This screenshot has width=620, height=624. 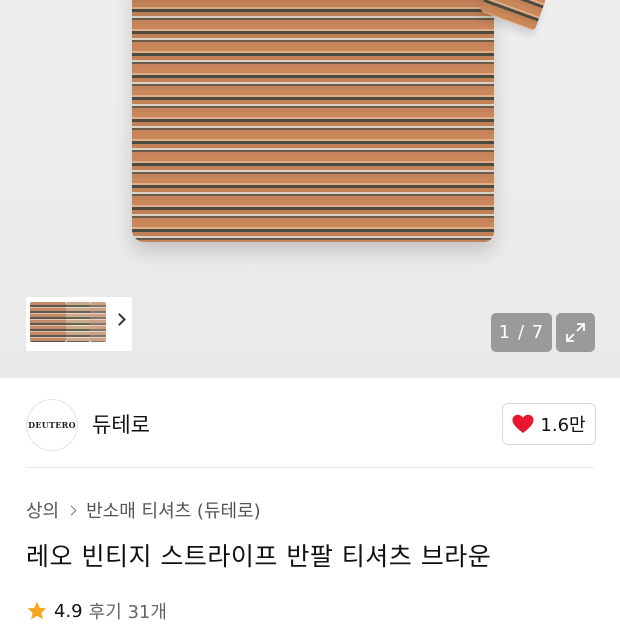 What do you see at coordinates (521, 332) in the screenshot?
I see `image-pager: 1 / 7` at bounding box center [521, 332].